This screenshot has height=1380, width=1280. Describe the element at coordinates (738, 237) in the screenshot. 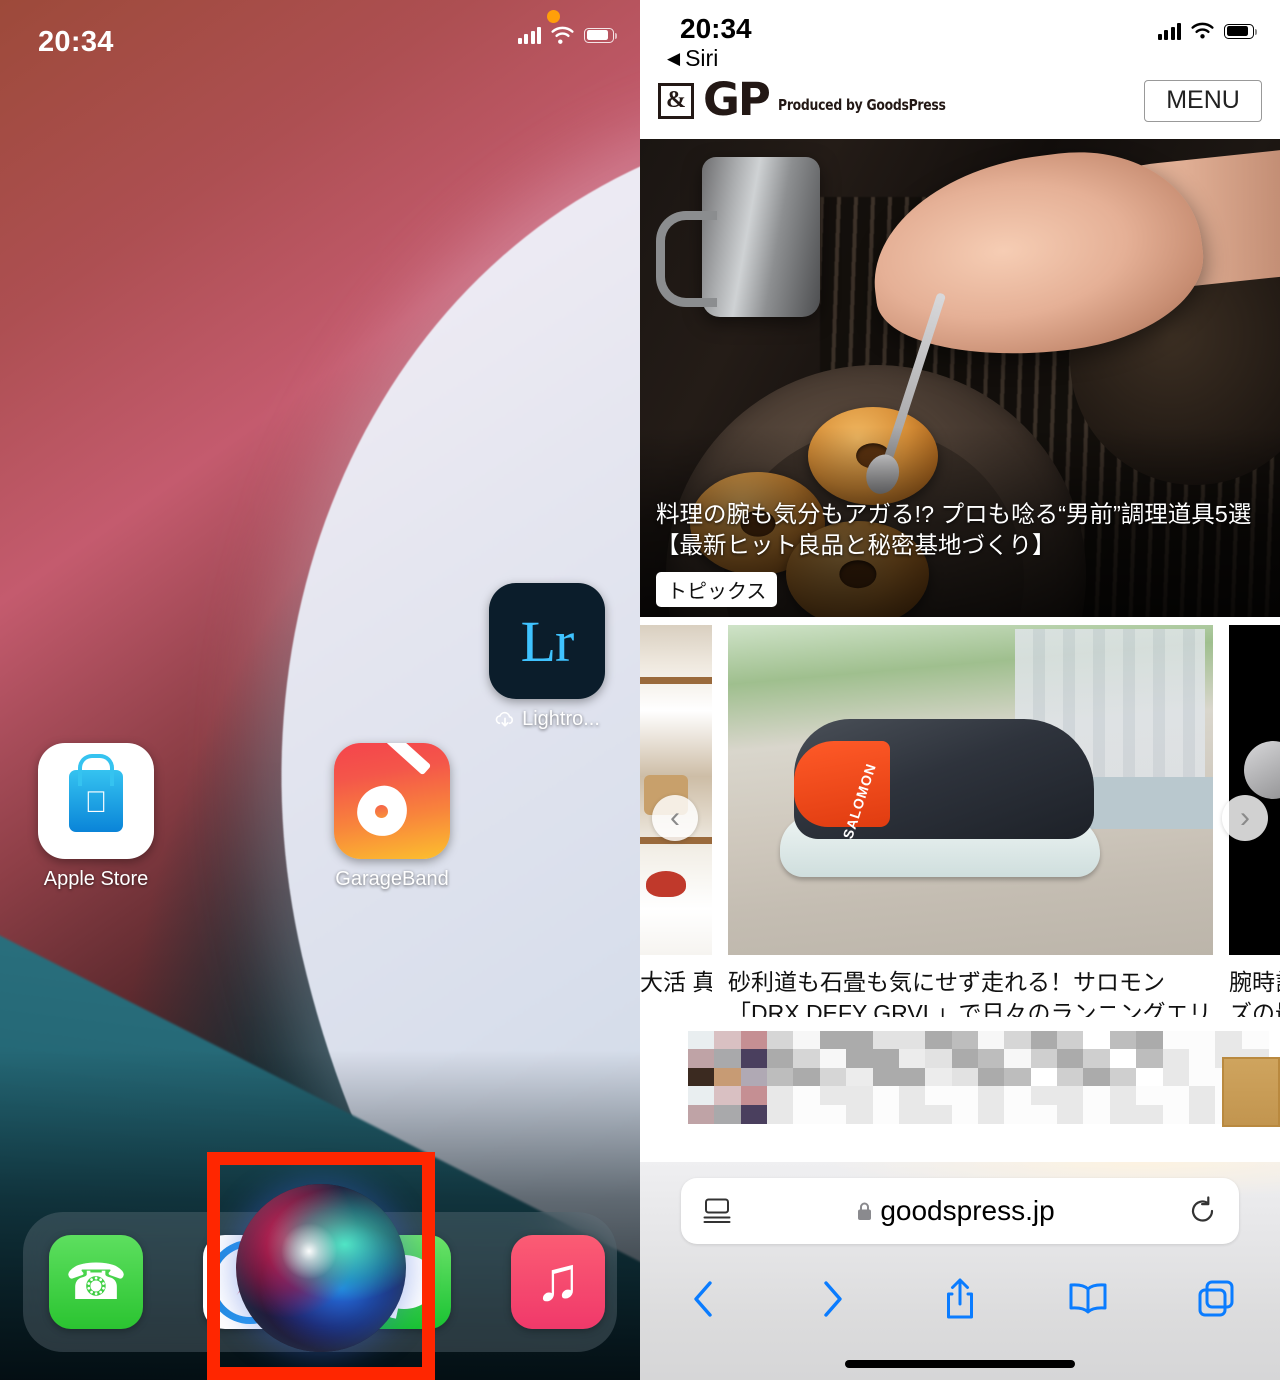

I see `kettle-object` at that location.